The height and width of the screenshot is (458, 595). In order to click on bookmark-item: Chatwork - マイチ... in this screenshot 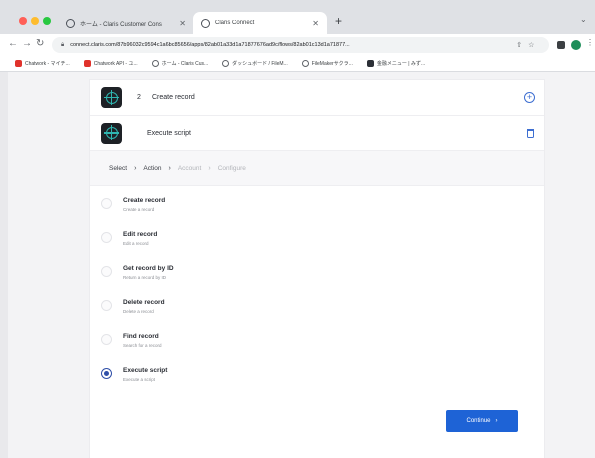, I will do `click(42, 63)`.